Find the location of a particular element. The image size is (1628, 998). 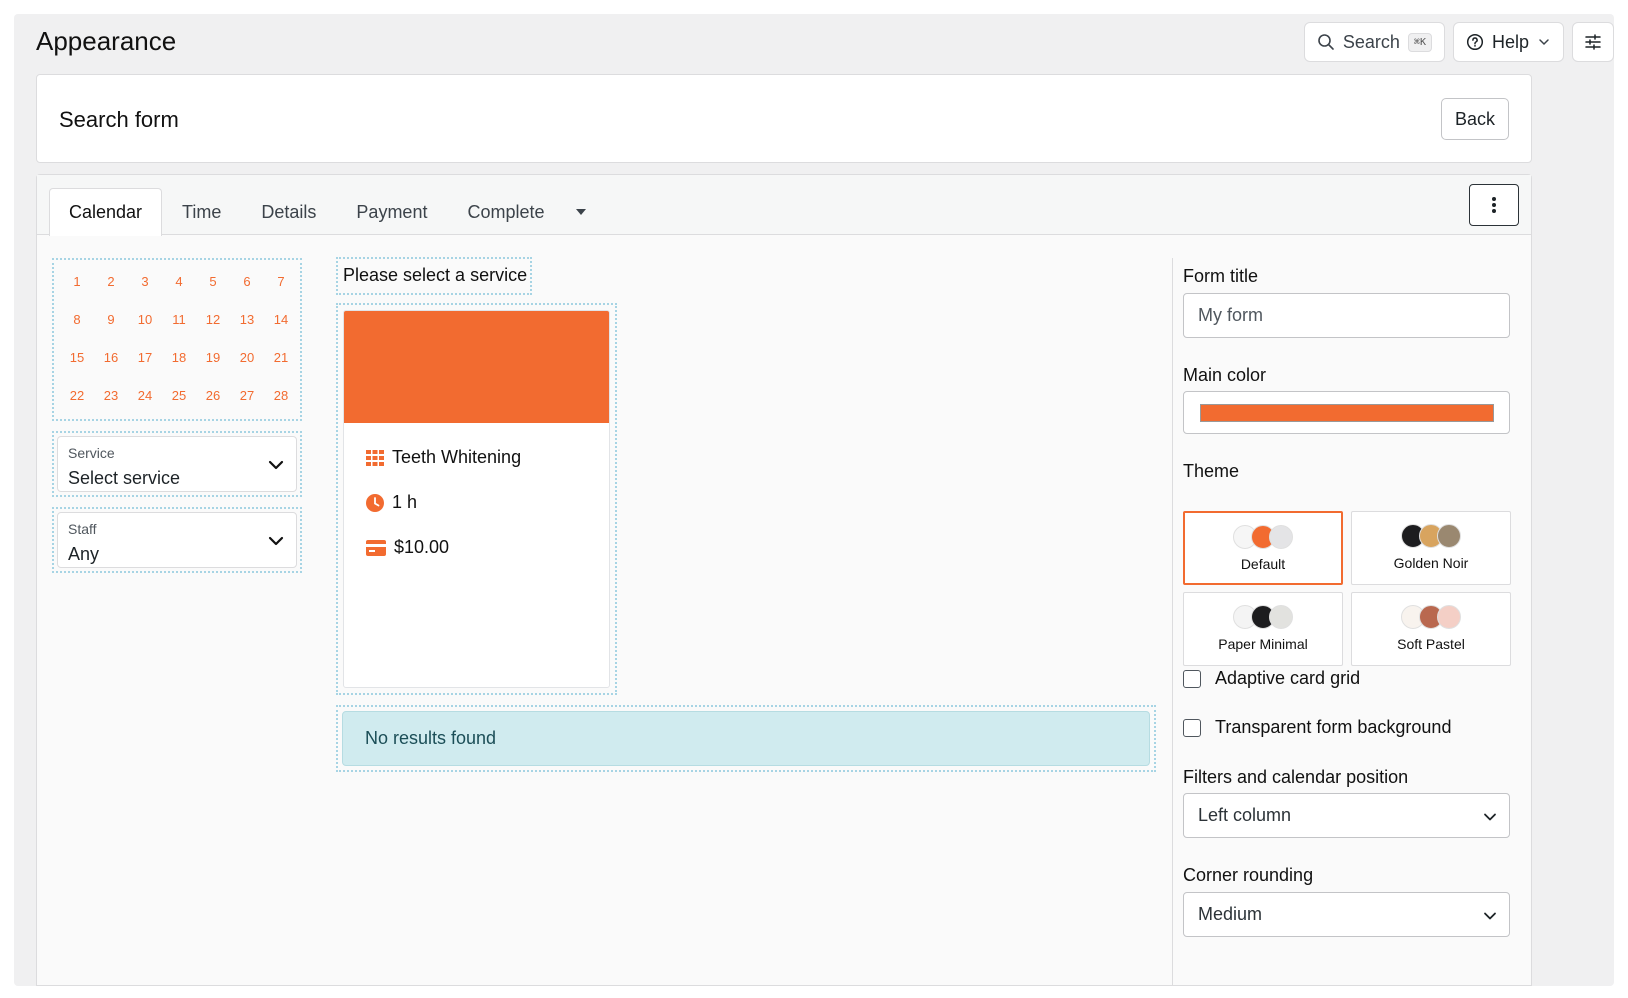

calendar-day: 8 is located at coordinates (77, 319).